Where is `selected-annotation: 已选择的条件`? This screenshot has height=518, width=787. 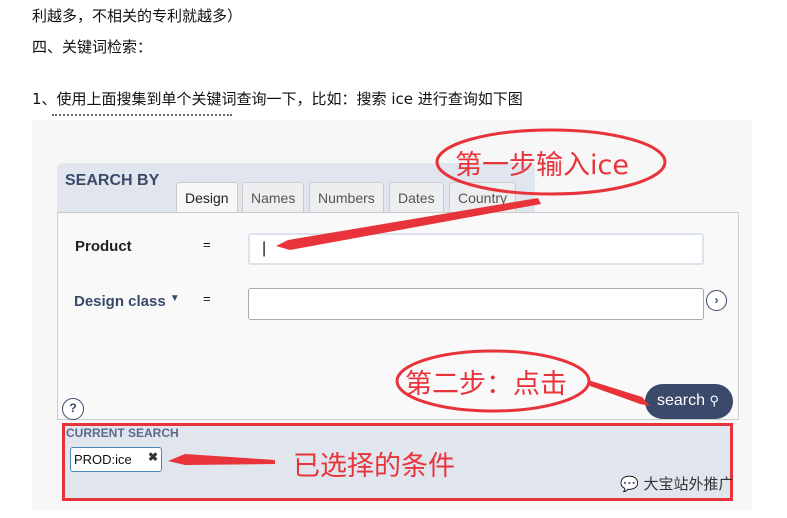
selected-annotation: 已选择的条件 is located at coordinates (374, 466).